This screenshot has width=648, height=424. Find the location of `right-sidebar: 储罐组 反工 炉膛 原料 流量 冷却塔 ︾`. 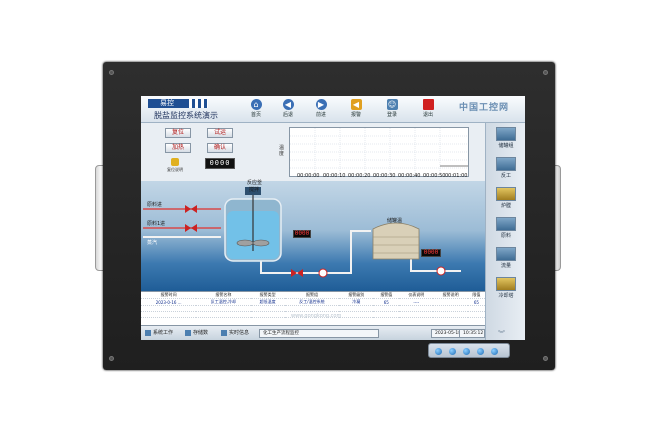

right-sidebar: 储罐组 反工 炉膛 原料 流量 冷却塔 ︾ is located at coordinates (505, 231).